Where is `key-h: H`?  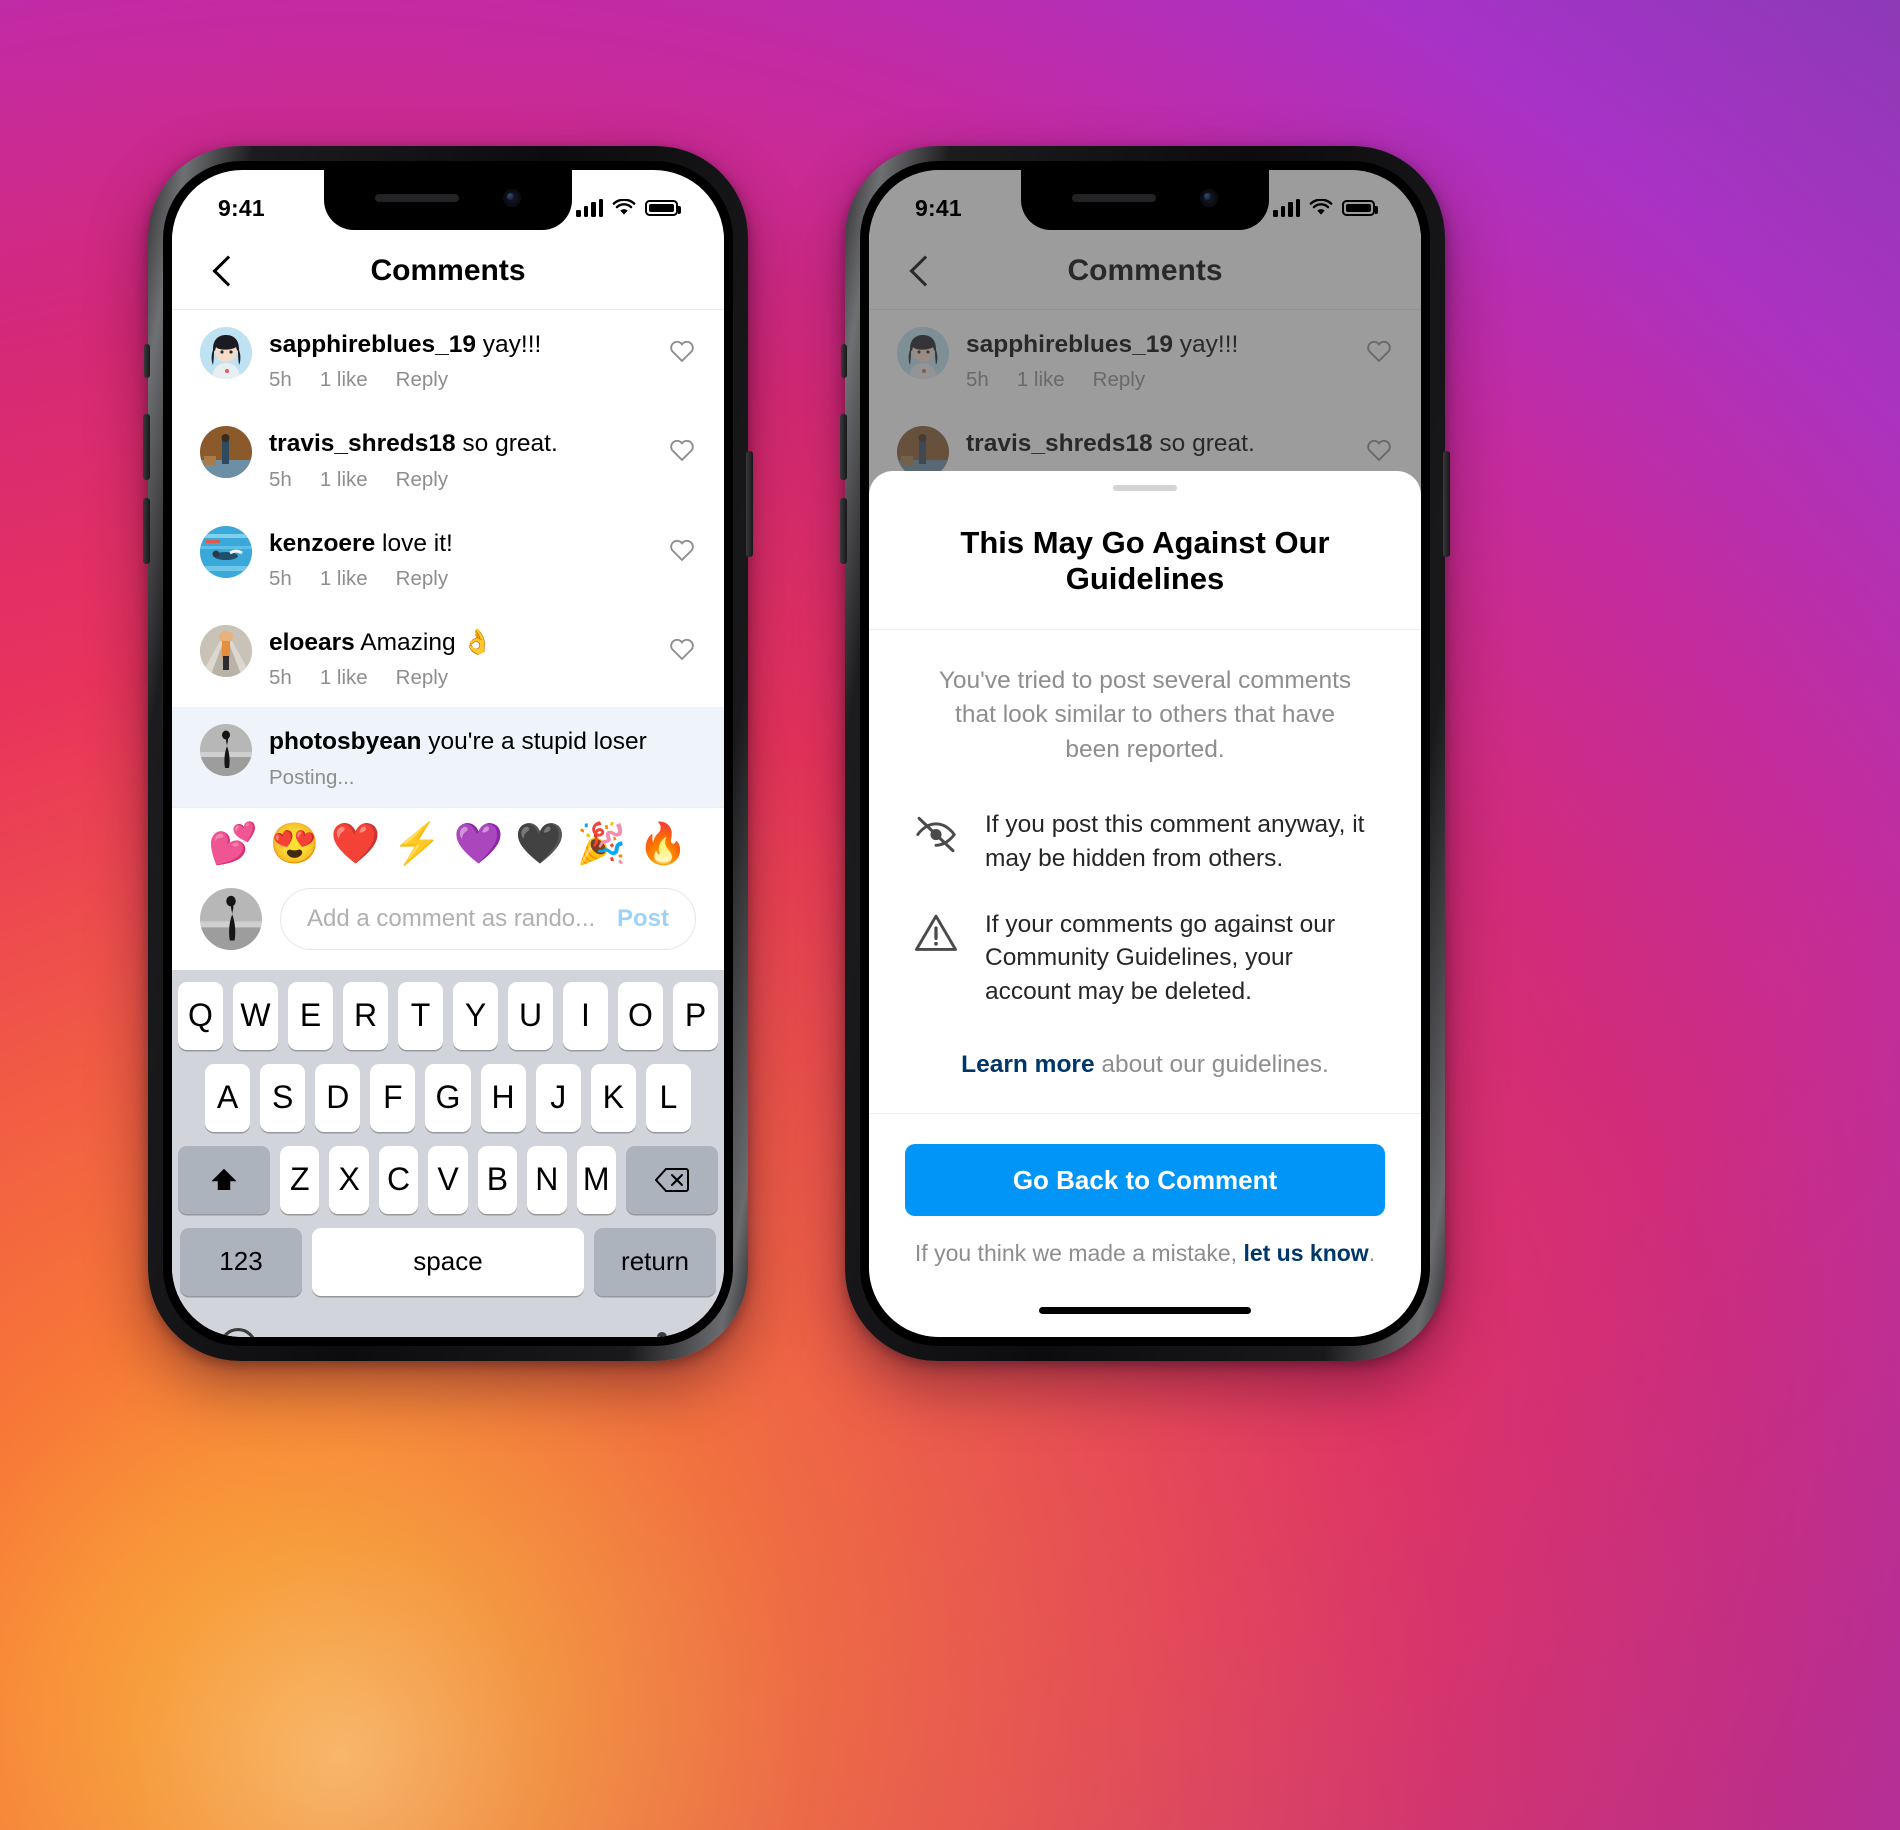 key-h: H is located at coordinates (503, 1097).